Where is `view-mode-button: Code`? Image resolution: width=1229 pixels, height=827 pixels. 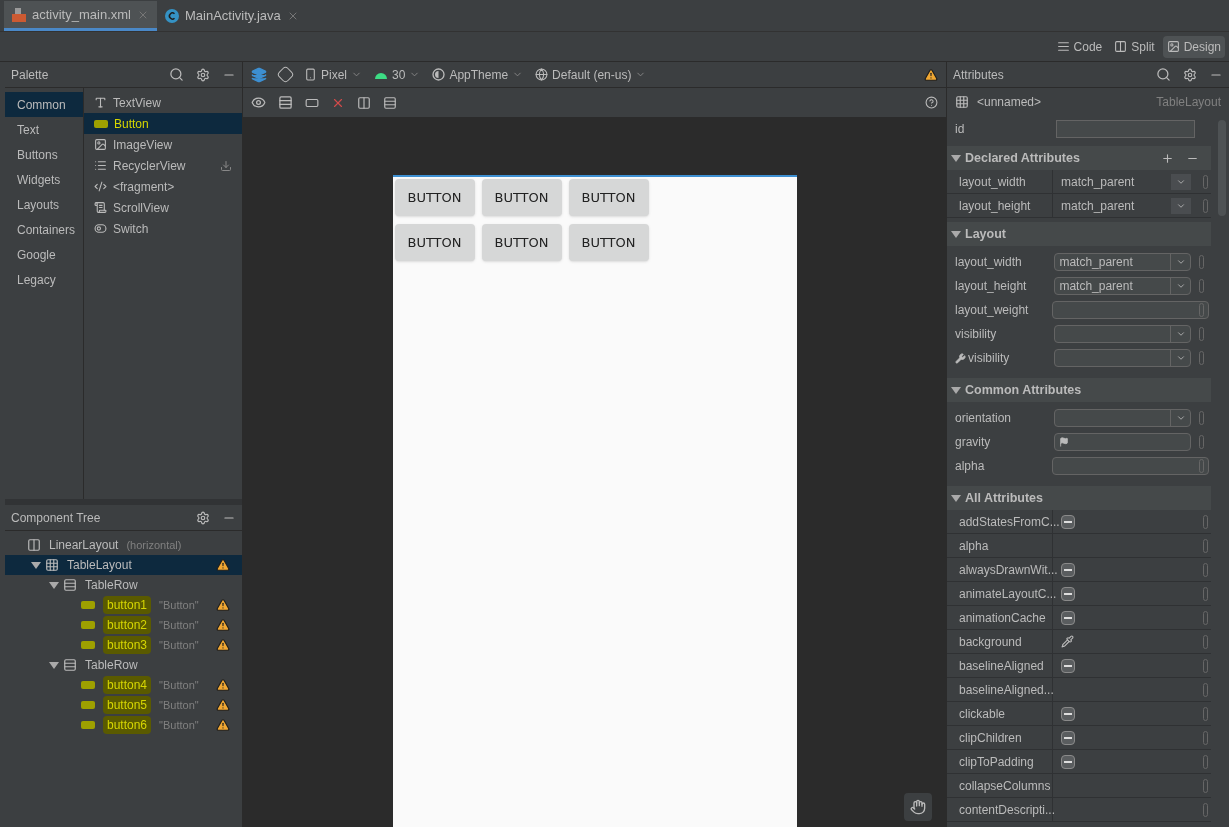
view-mode-button: Code is located at coordinates (1079, 46).